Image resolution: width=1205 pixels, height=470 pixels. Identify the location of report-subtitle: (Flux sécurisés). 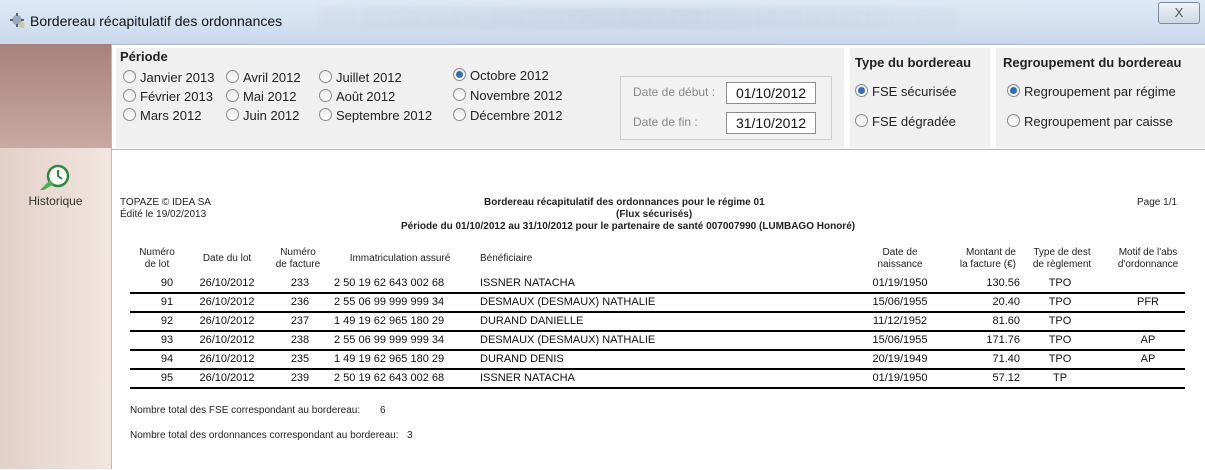
(654, 214).